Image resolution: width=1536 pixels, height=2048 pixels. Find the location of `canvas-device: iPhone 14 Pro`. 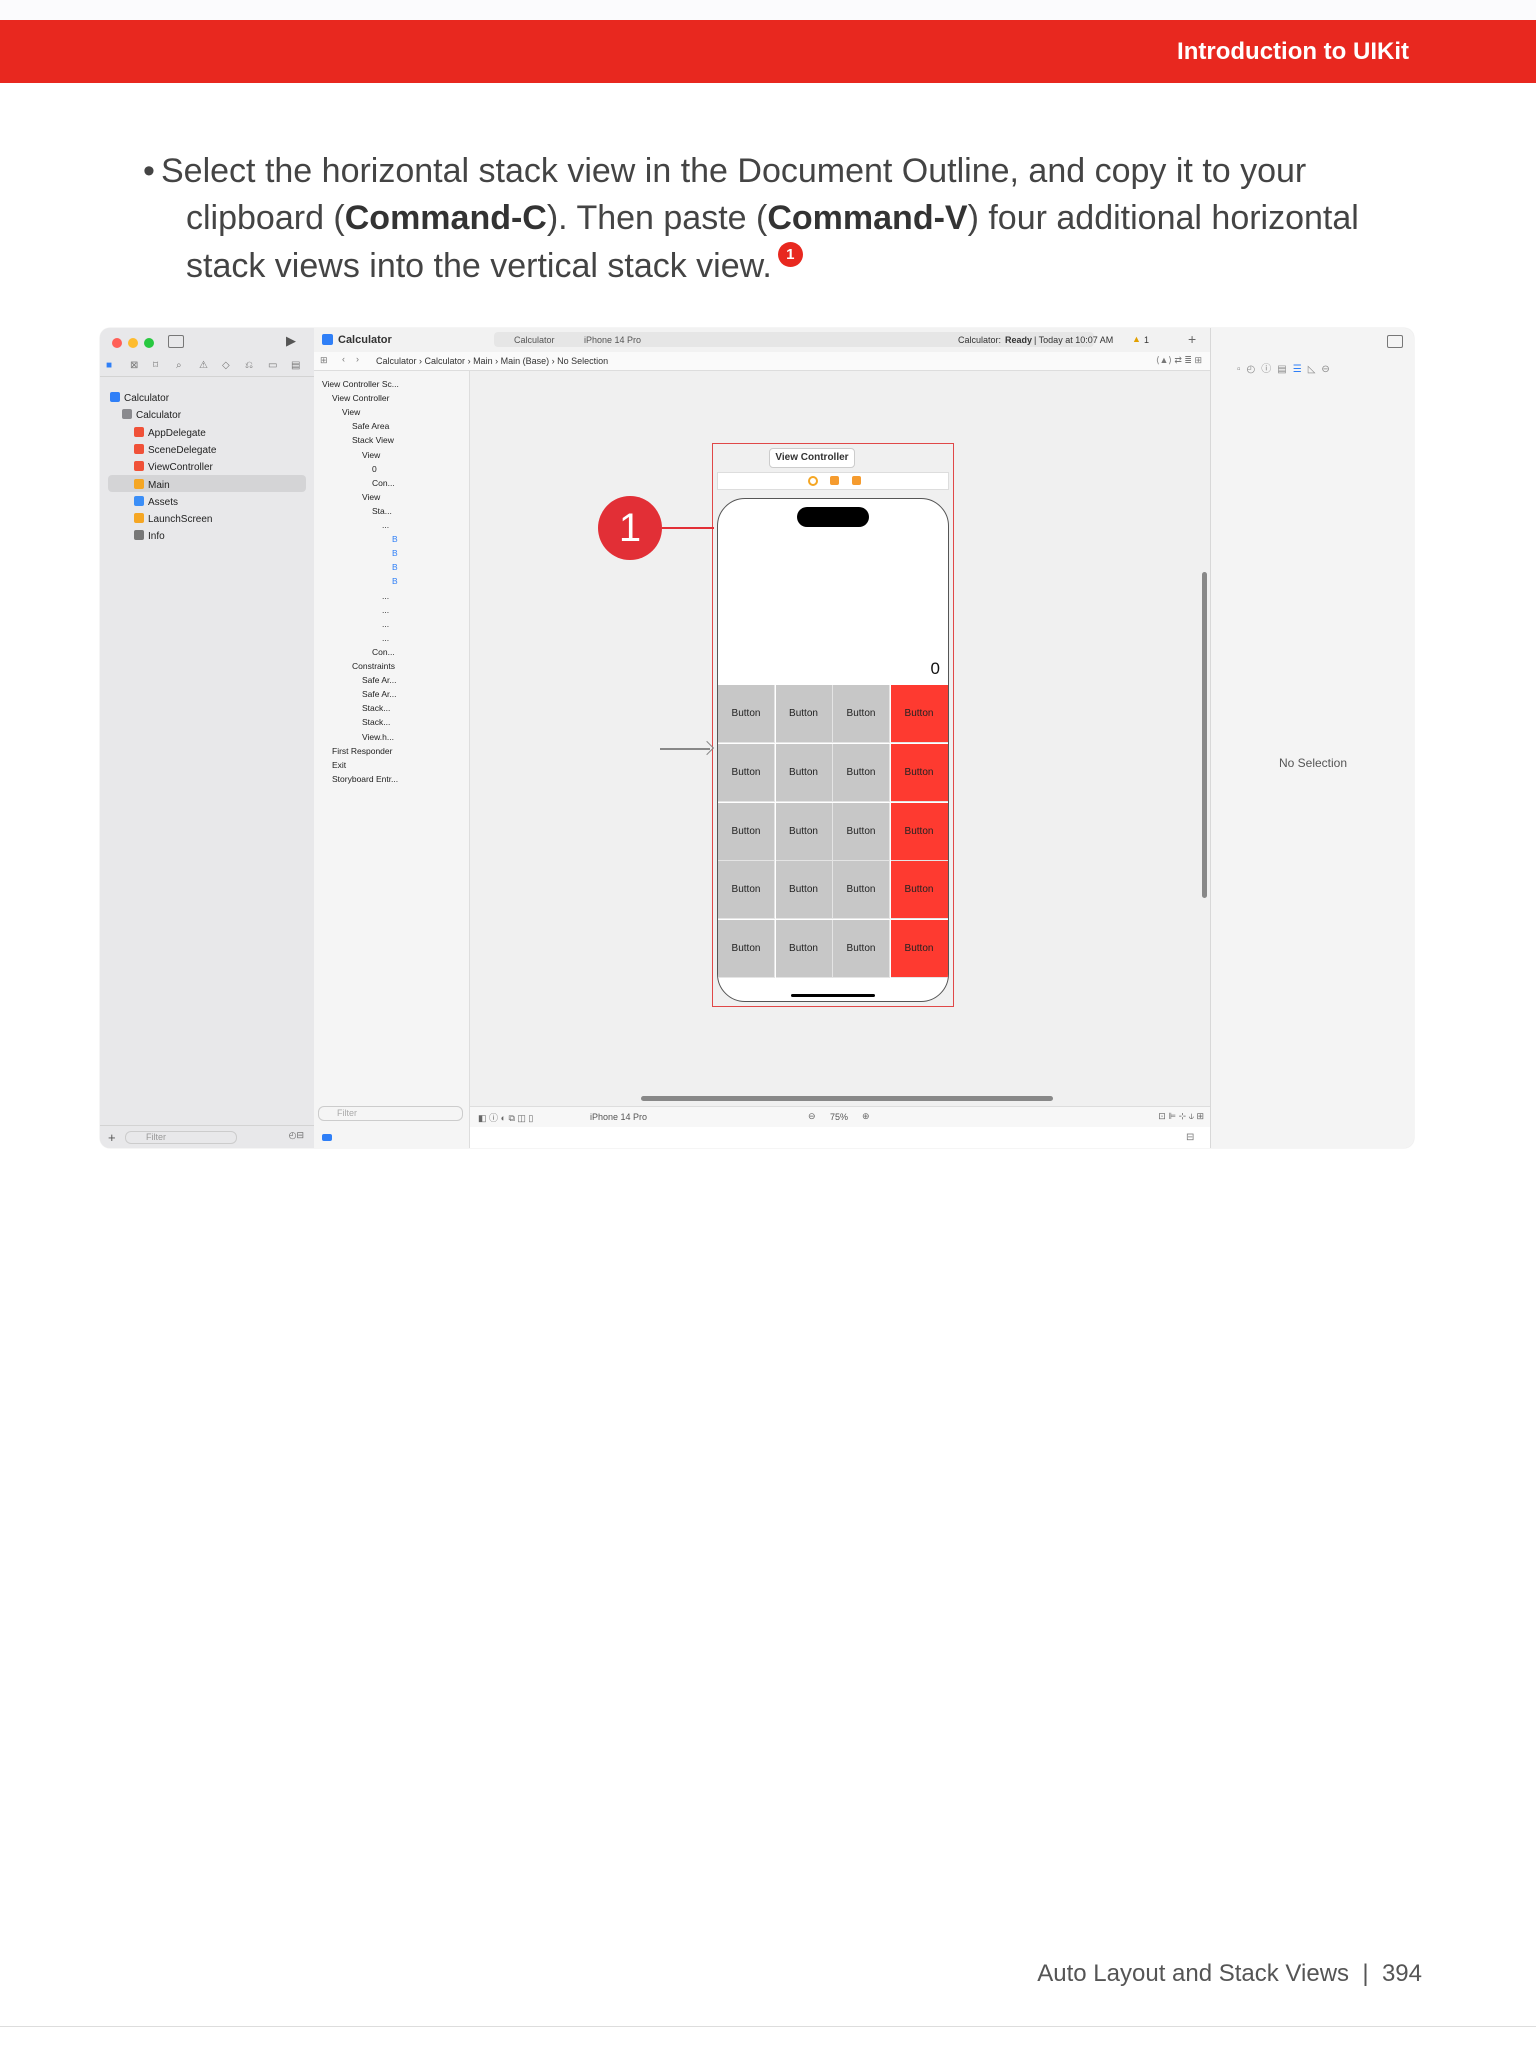

canvas-device: iPhone 14 Pro is located at coordinates (618, 1117).